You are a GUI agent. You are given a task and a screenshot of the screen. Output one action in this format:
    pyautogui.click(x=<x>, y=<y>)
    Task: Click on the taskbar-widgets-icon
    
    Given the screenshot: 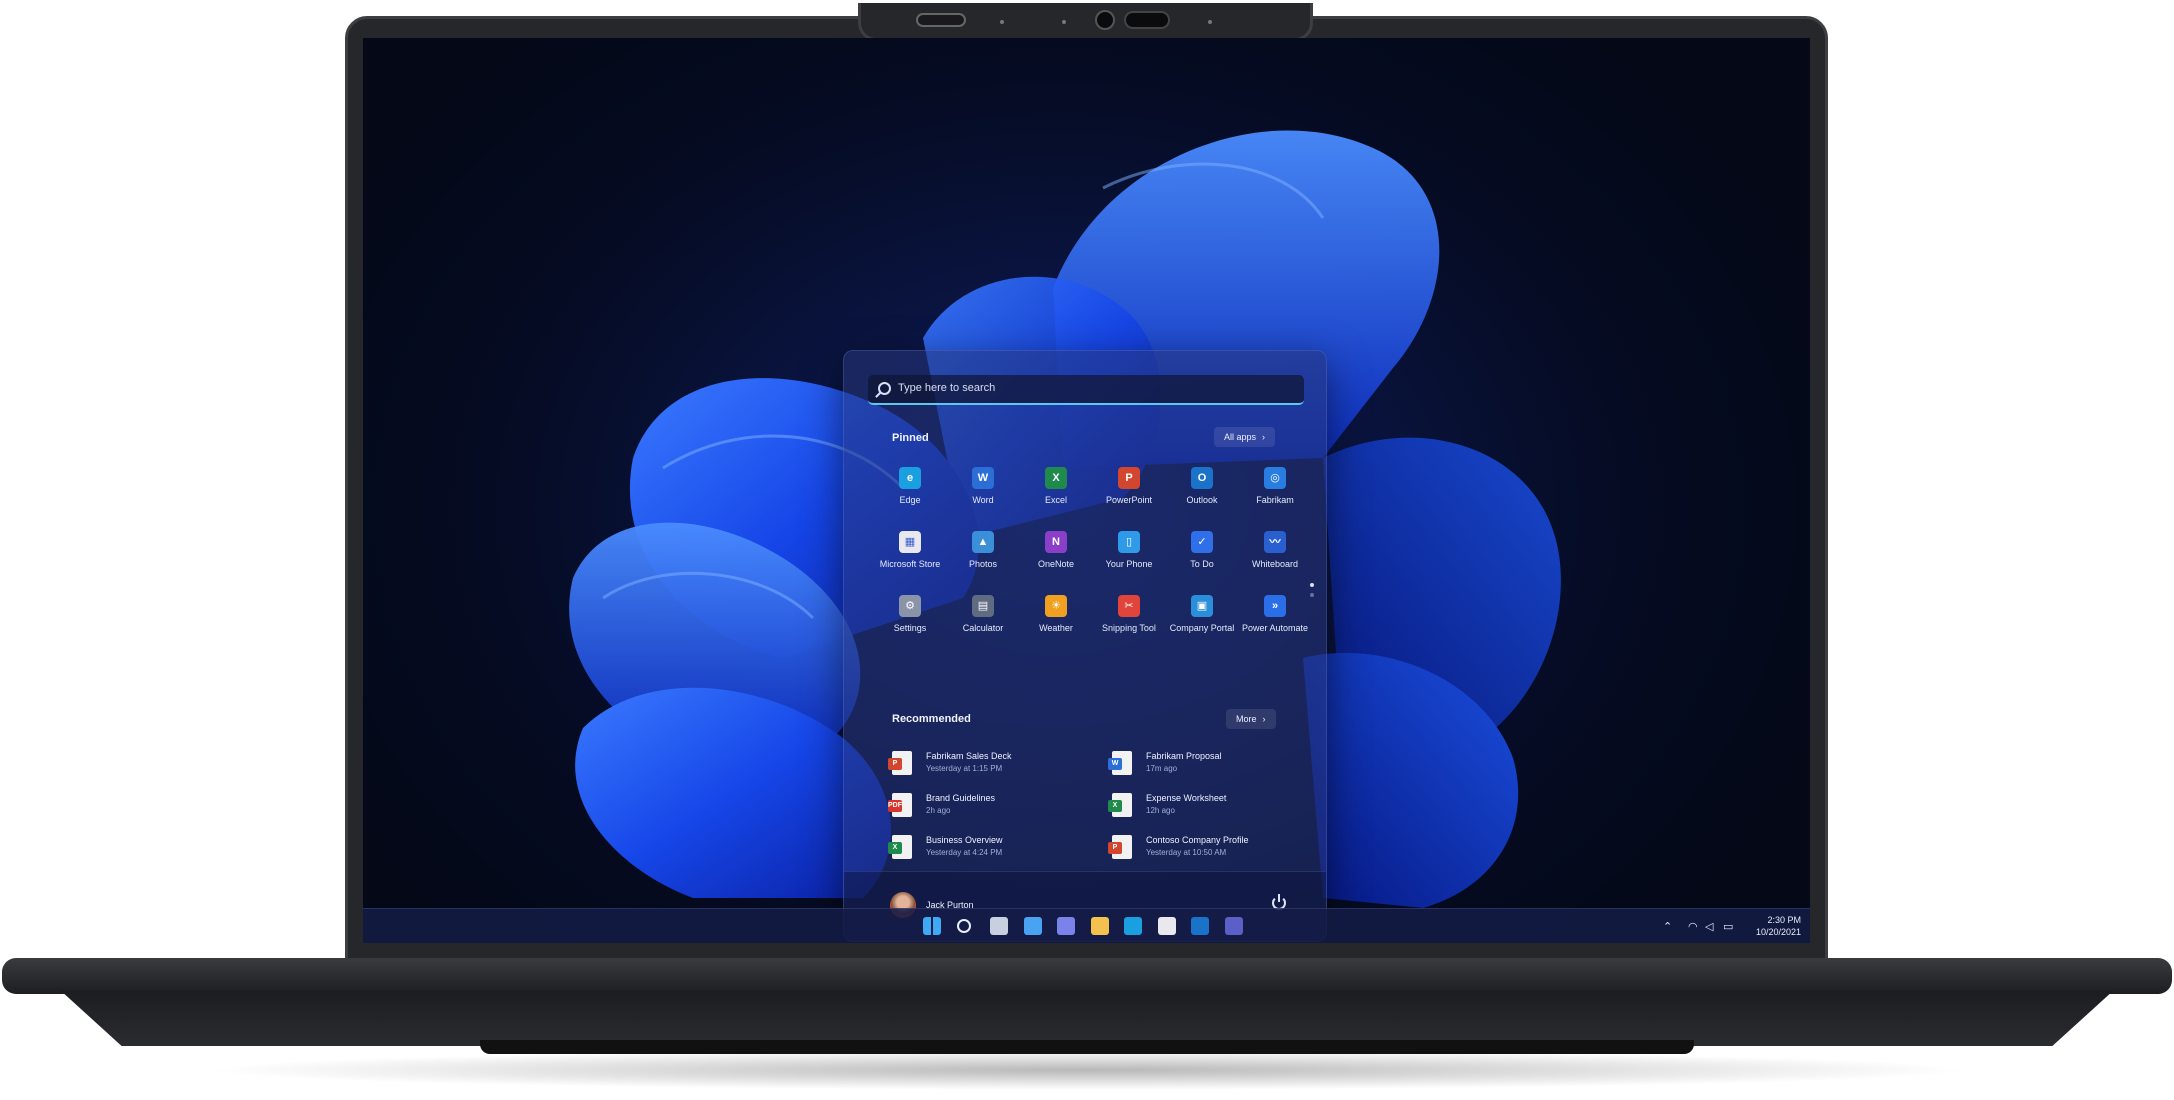 What is the action you would take?
    pyautogui.click(x=1032, y=926)
    